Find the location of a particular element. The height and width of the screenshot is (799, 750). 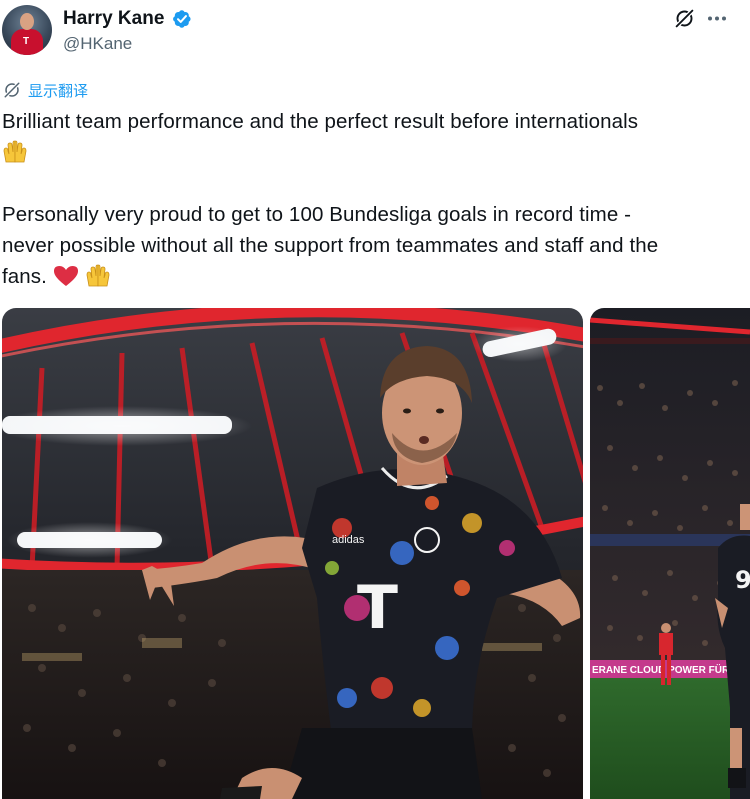

show-translation-button: 显示翻译 is located at coordinates (45, 90).